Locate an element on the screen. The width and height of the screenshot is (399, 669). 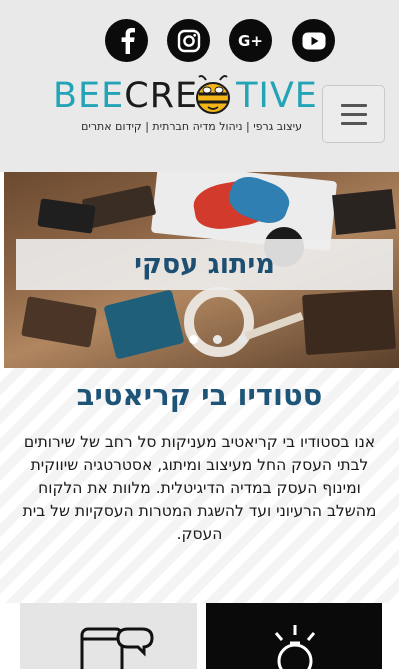
bee-icon is located at coordinates (213, 94).